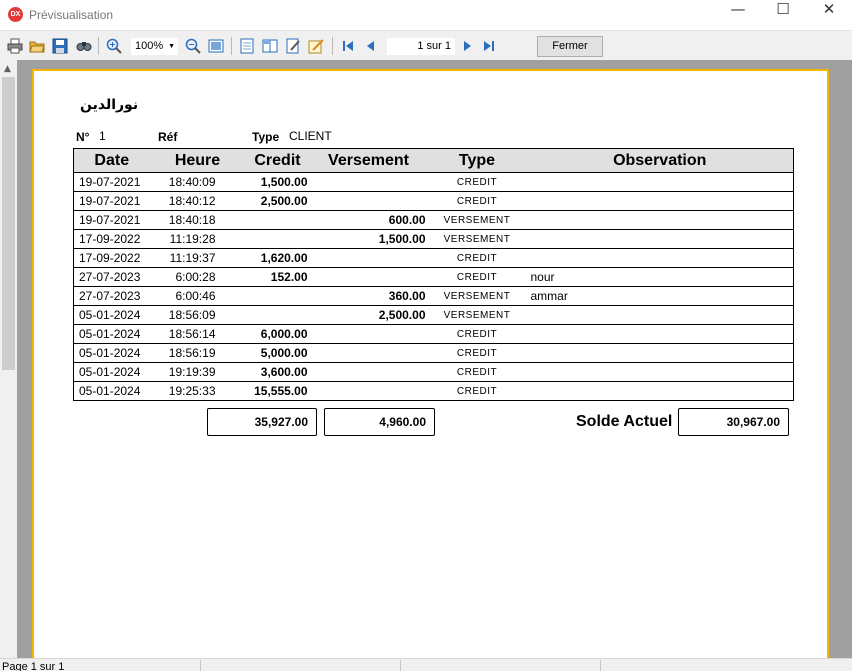  I want to click on edit-icon, so click(293, 46).